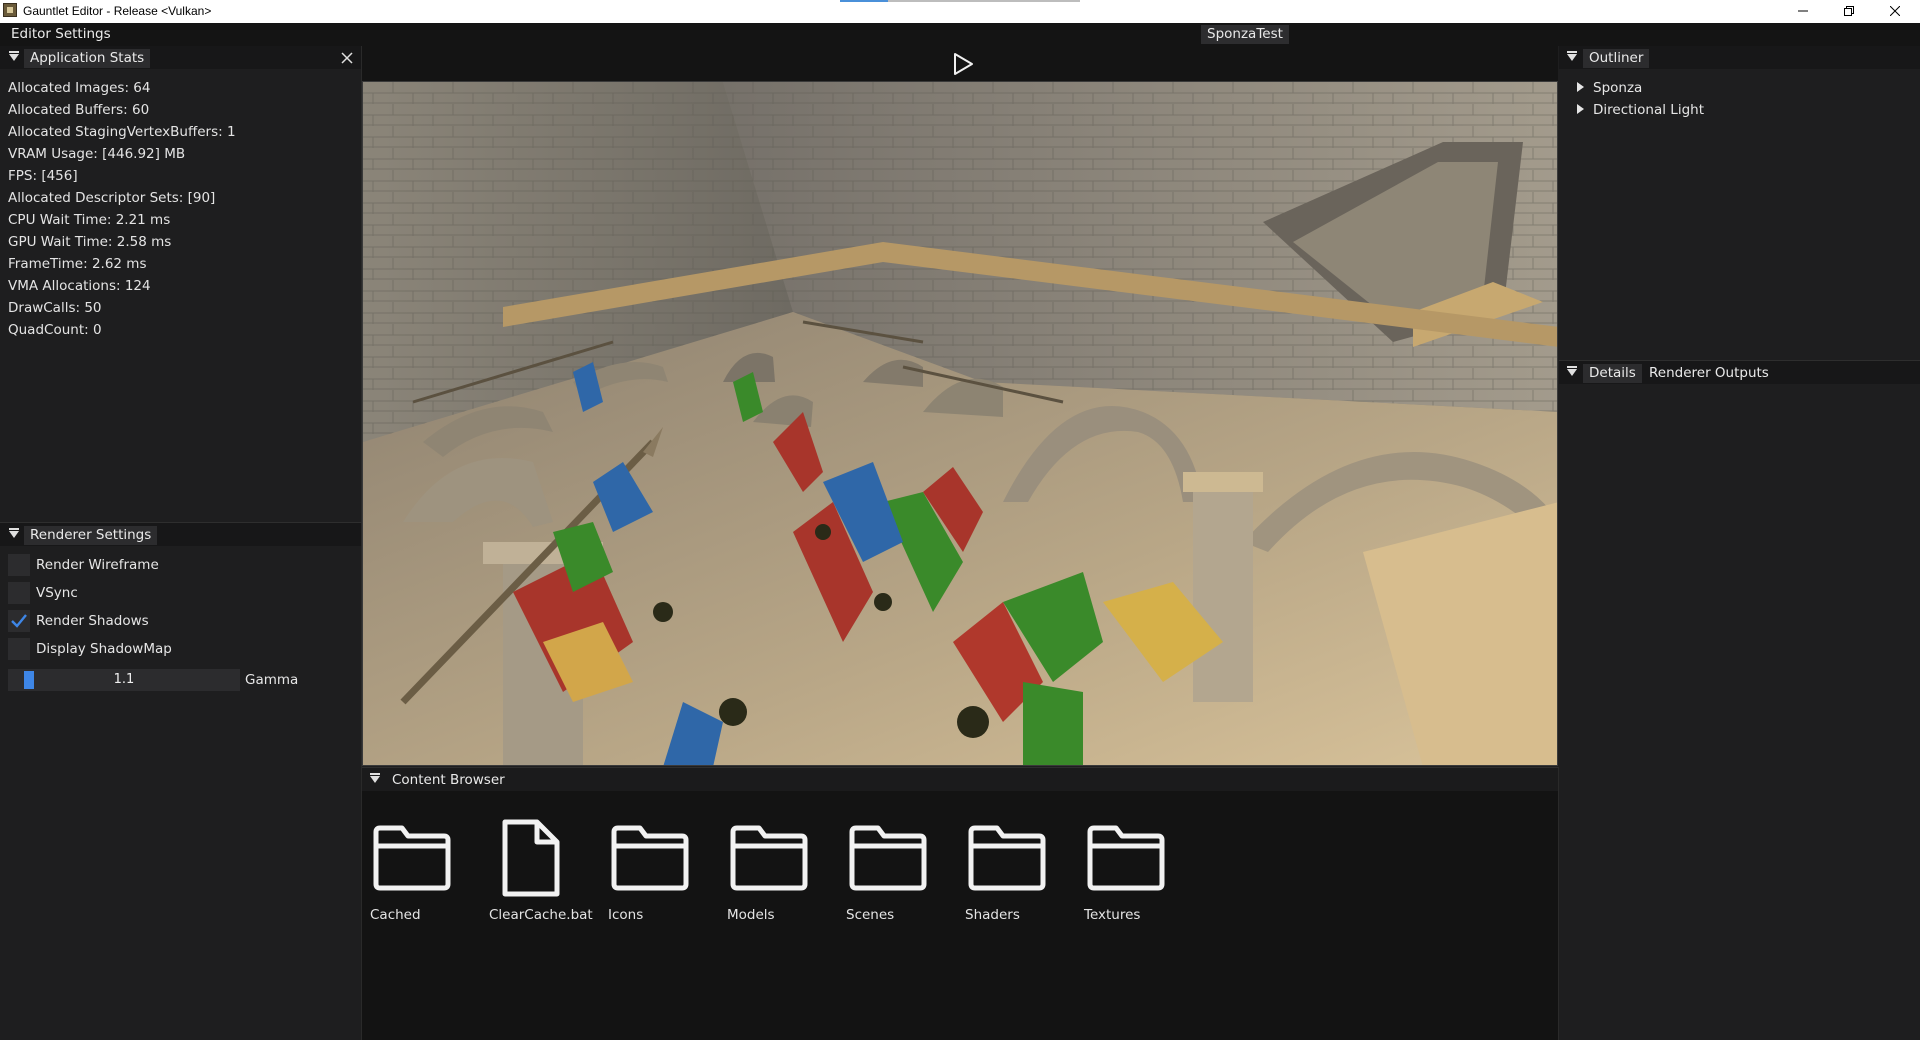  I want to click on render-shadows-checkbox, so click(19, 621).